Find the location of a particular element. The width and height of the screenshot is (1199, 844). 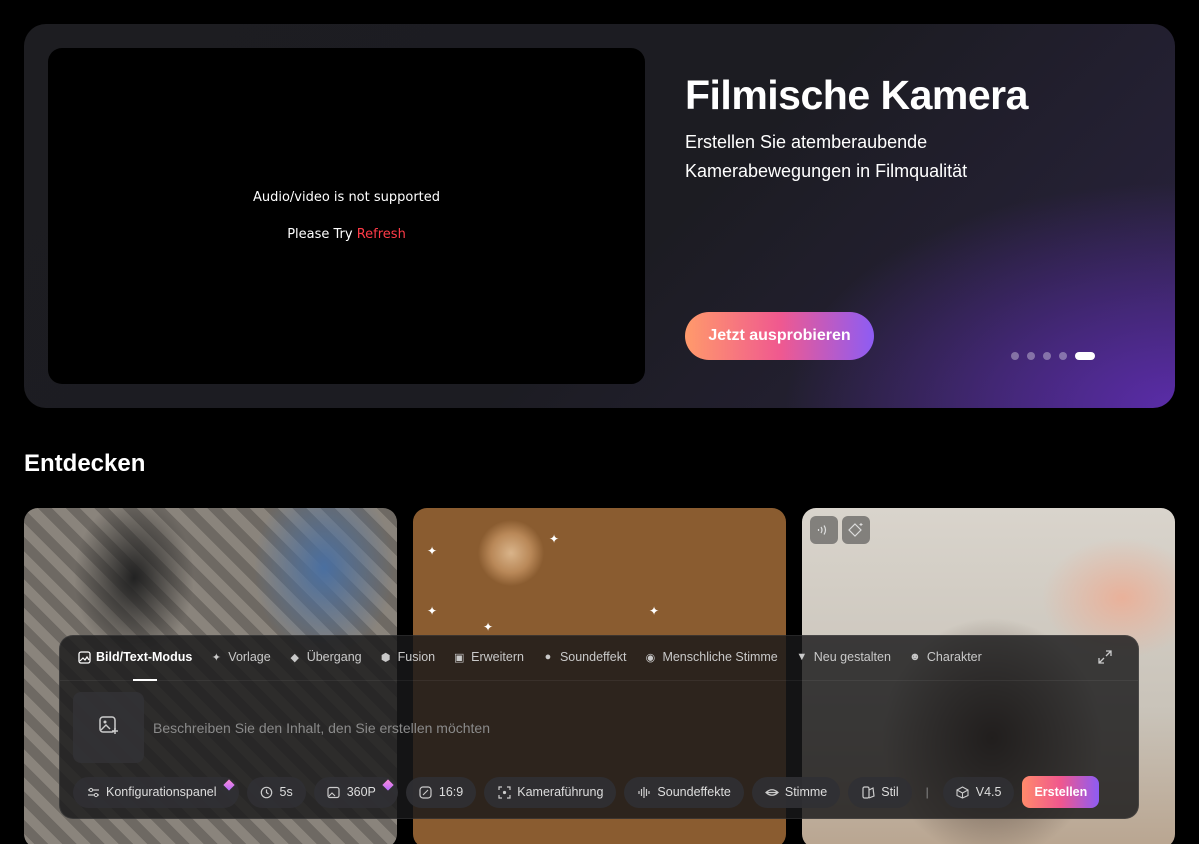

tab-sound-effect: ● Soundeffekt is located at coordinates (584, 657).